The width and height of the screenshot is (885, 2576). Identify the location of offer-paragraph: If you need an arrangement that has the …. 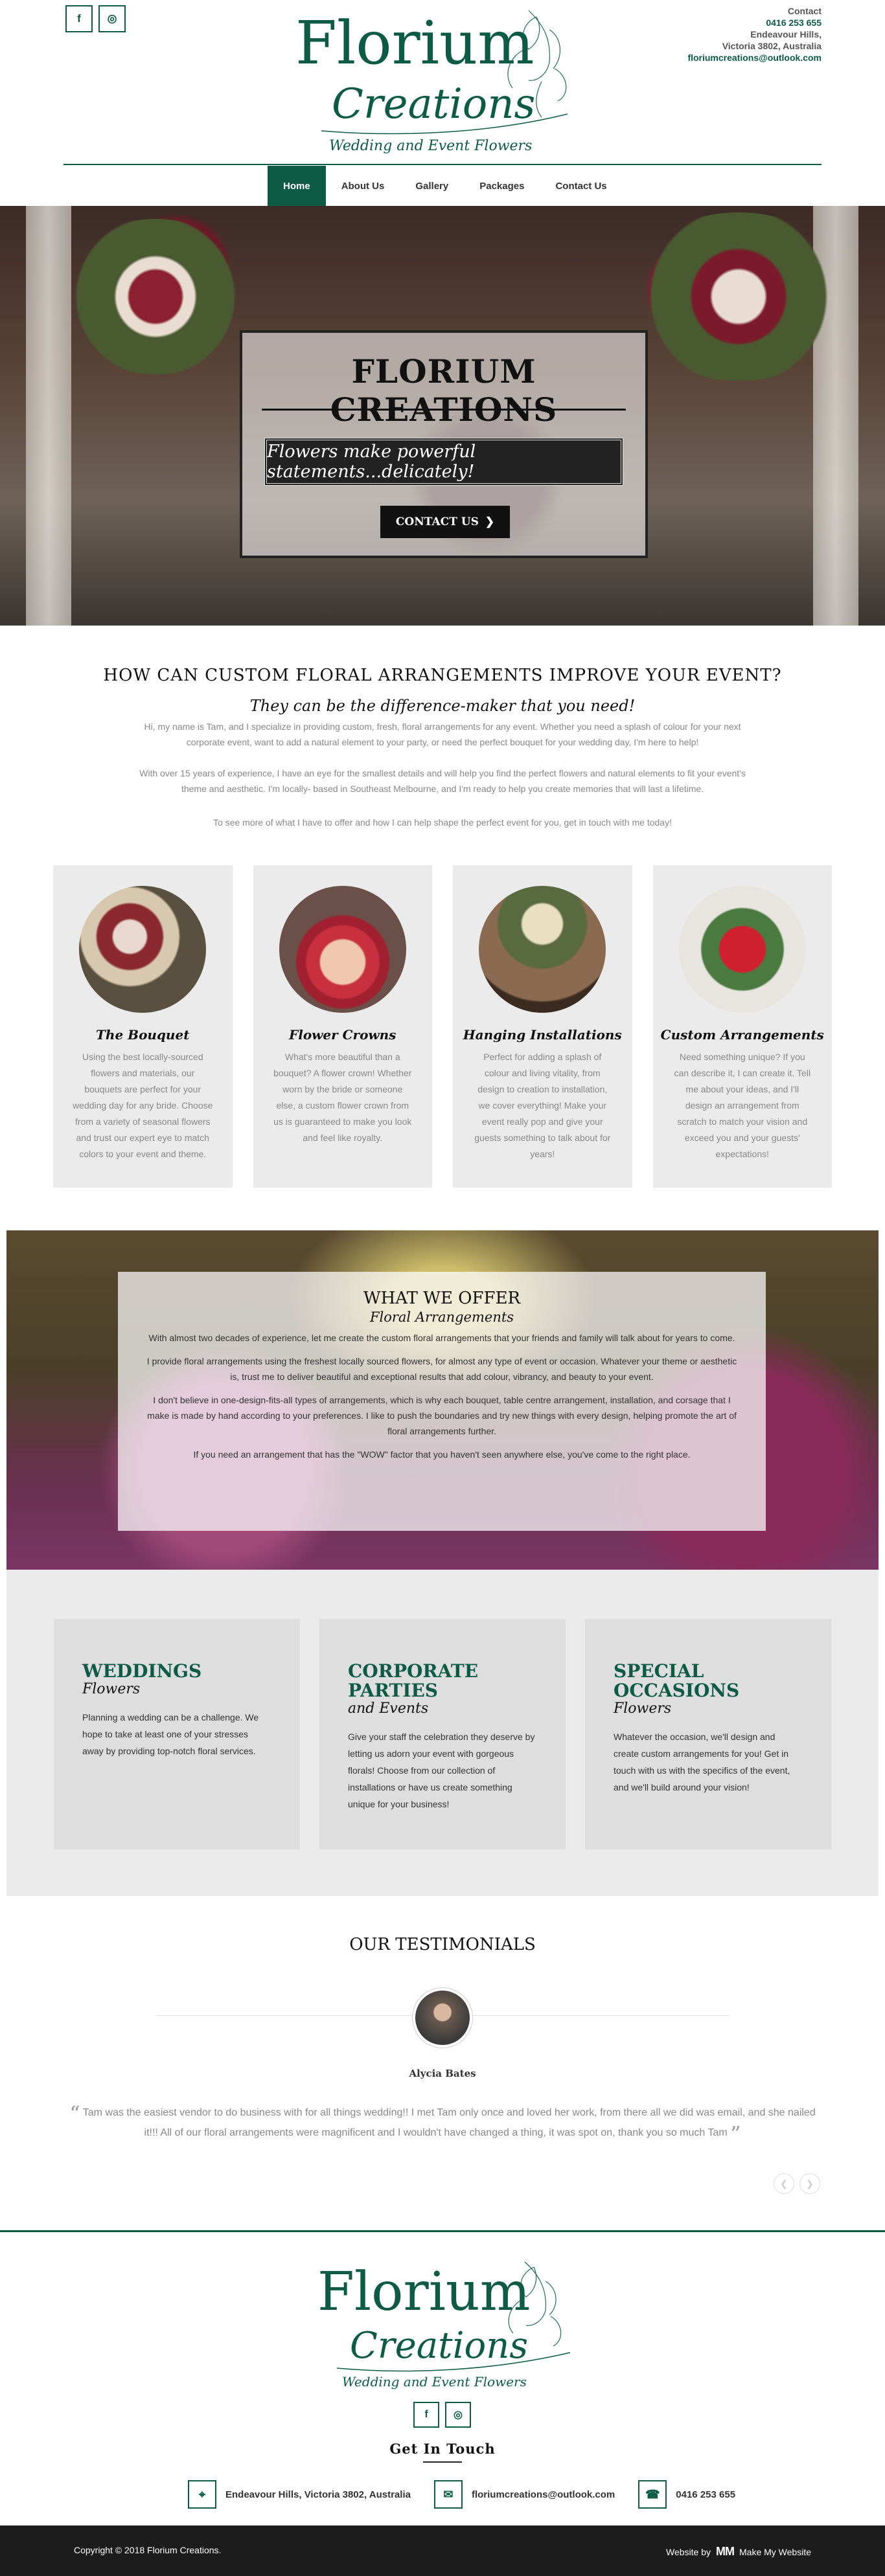
(442, 1454).